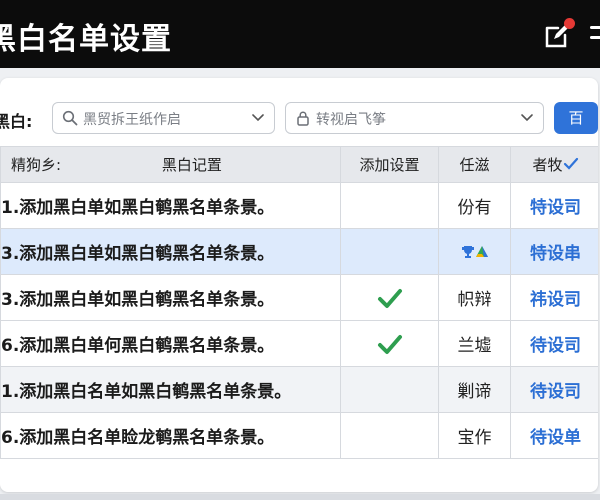 The image size is (600, 500). What do you see at coordinates (300, 497) in the screenshot?
I see `bottom-strip` at bounding box center [300, 497].